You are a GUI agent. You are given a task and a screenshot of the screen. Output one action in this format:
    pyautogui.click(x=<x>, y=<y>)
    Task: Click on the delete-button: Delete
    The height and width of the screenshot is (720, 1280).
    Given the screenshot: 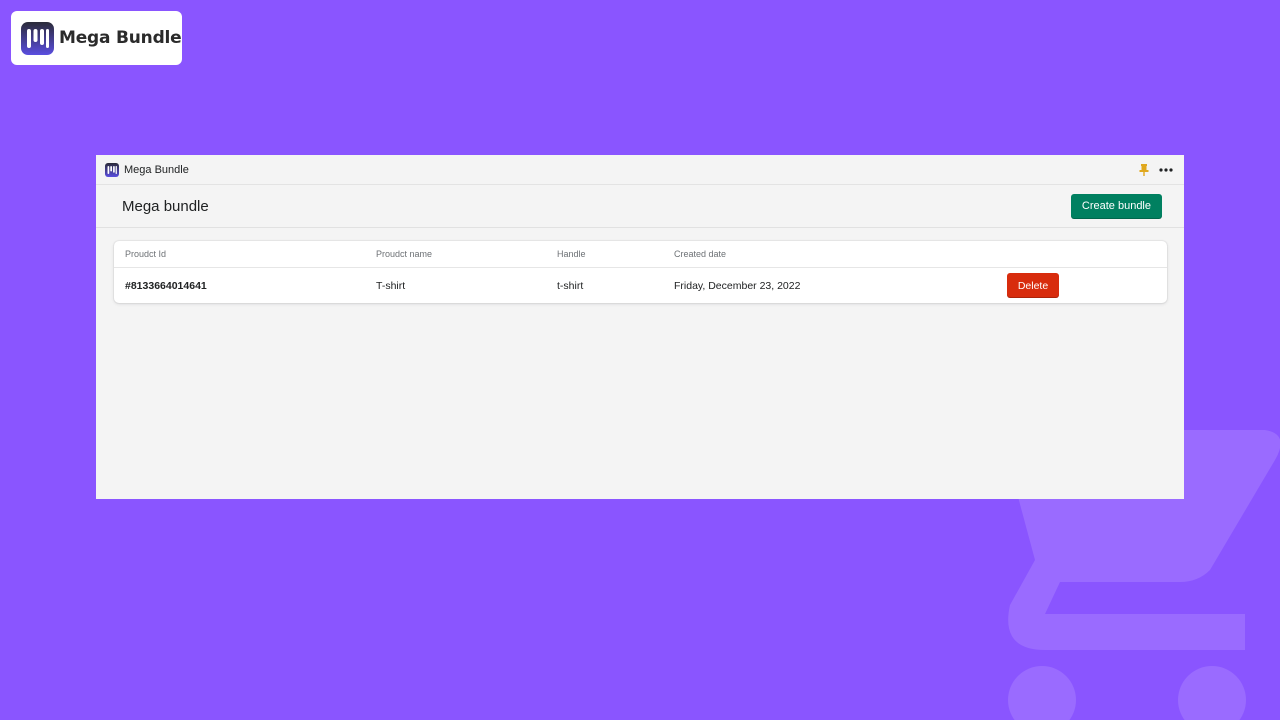 What is the action you would take?
    pyautogui.click(x=1033, y=285)
    